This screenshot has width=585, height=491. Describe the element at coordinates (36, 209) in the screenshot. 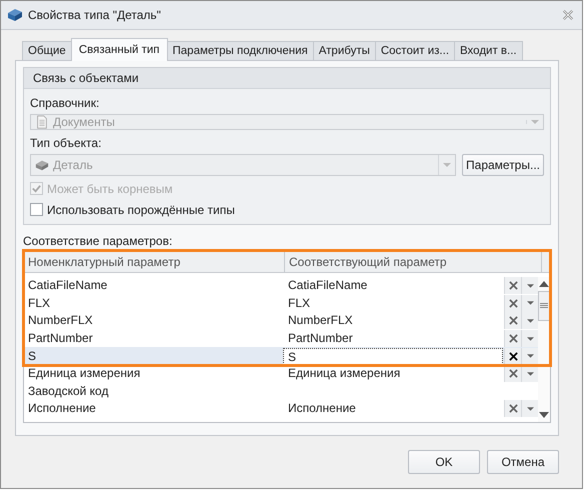

I see `checkbox` at that location.